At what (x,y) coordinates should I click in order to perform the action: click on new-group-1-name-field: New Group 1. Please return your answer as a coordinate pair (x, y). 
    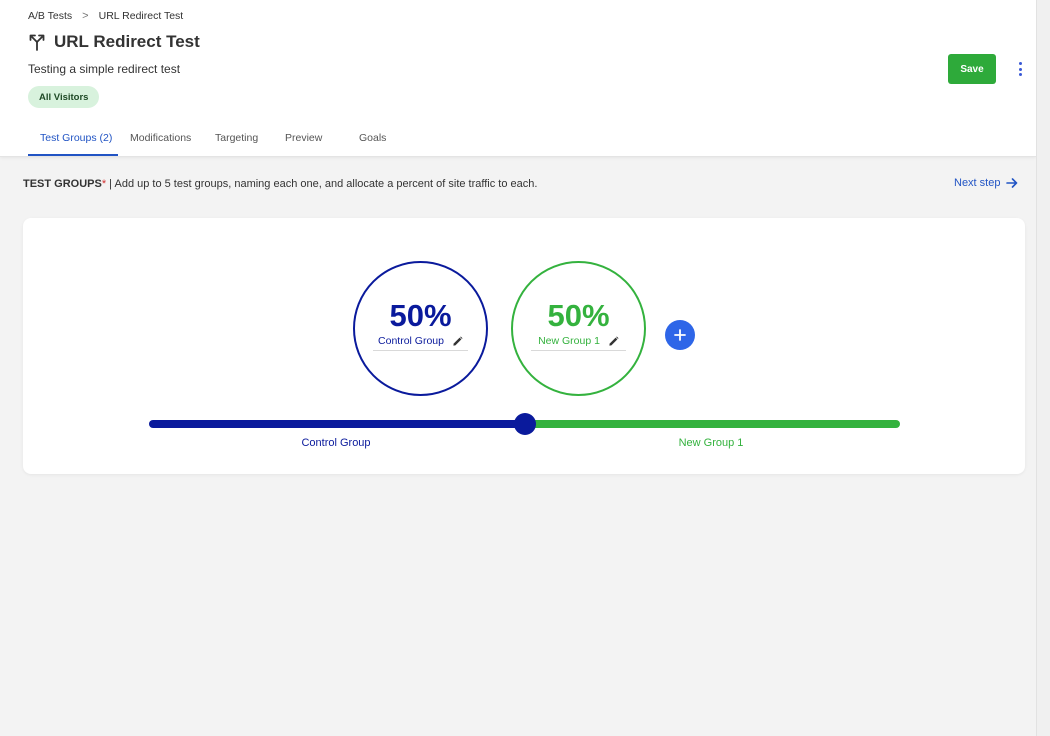
    Looking at the image, I should click on (578, 343).